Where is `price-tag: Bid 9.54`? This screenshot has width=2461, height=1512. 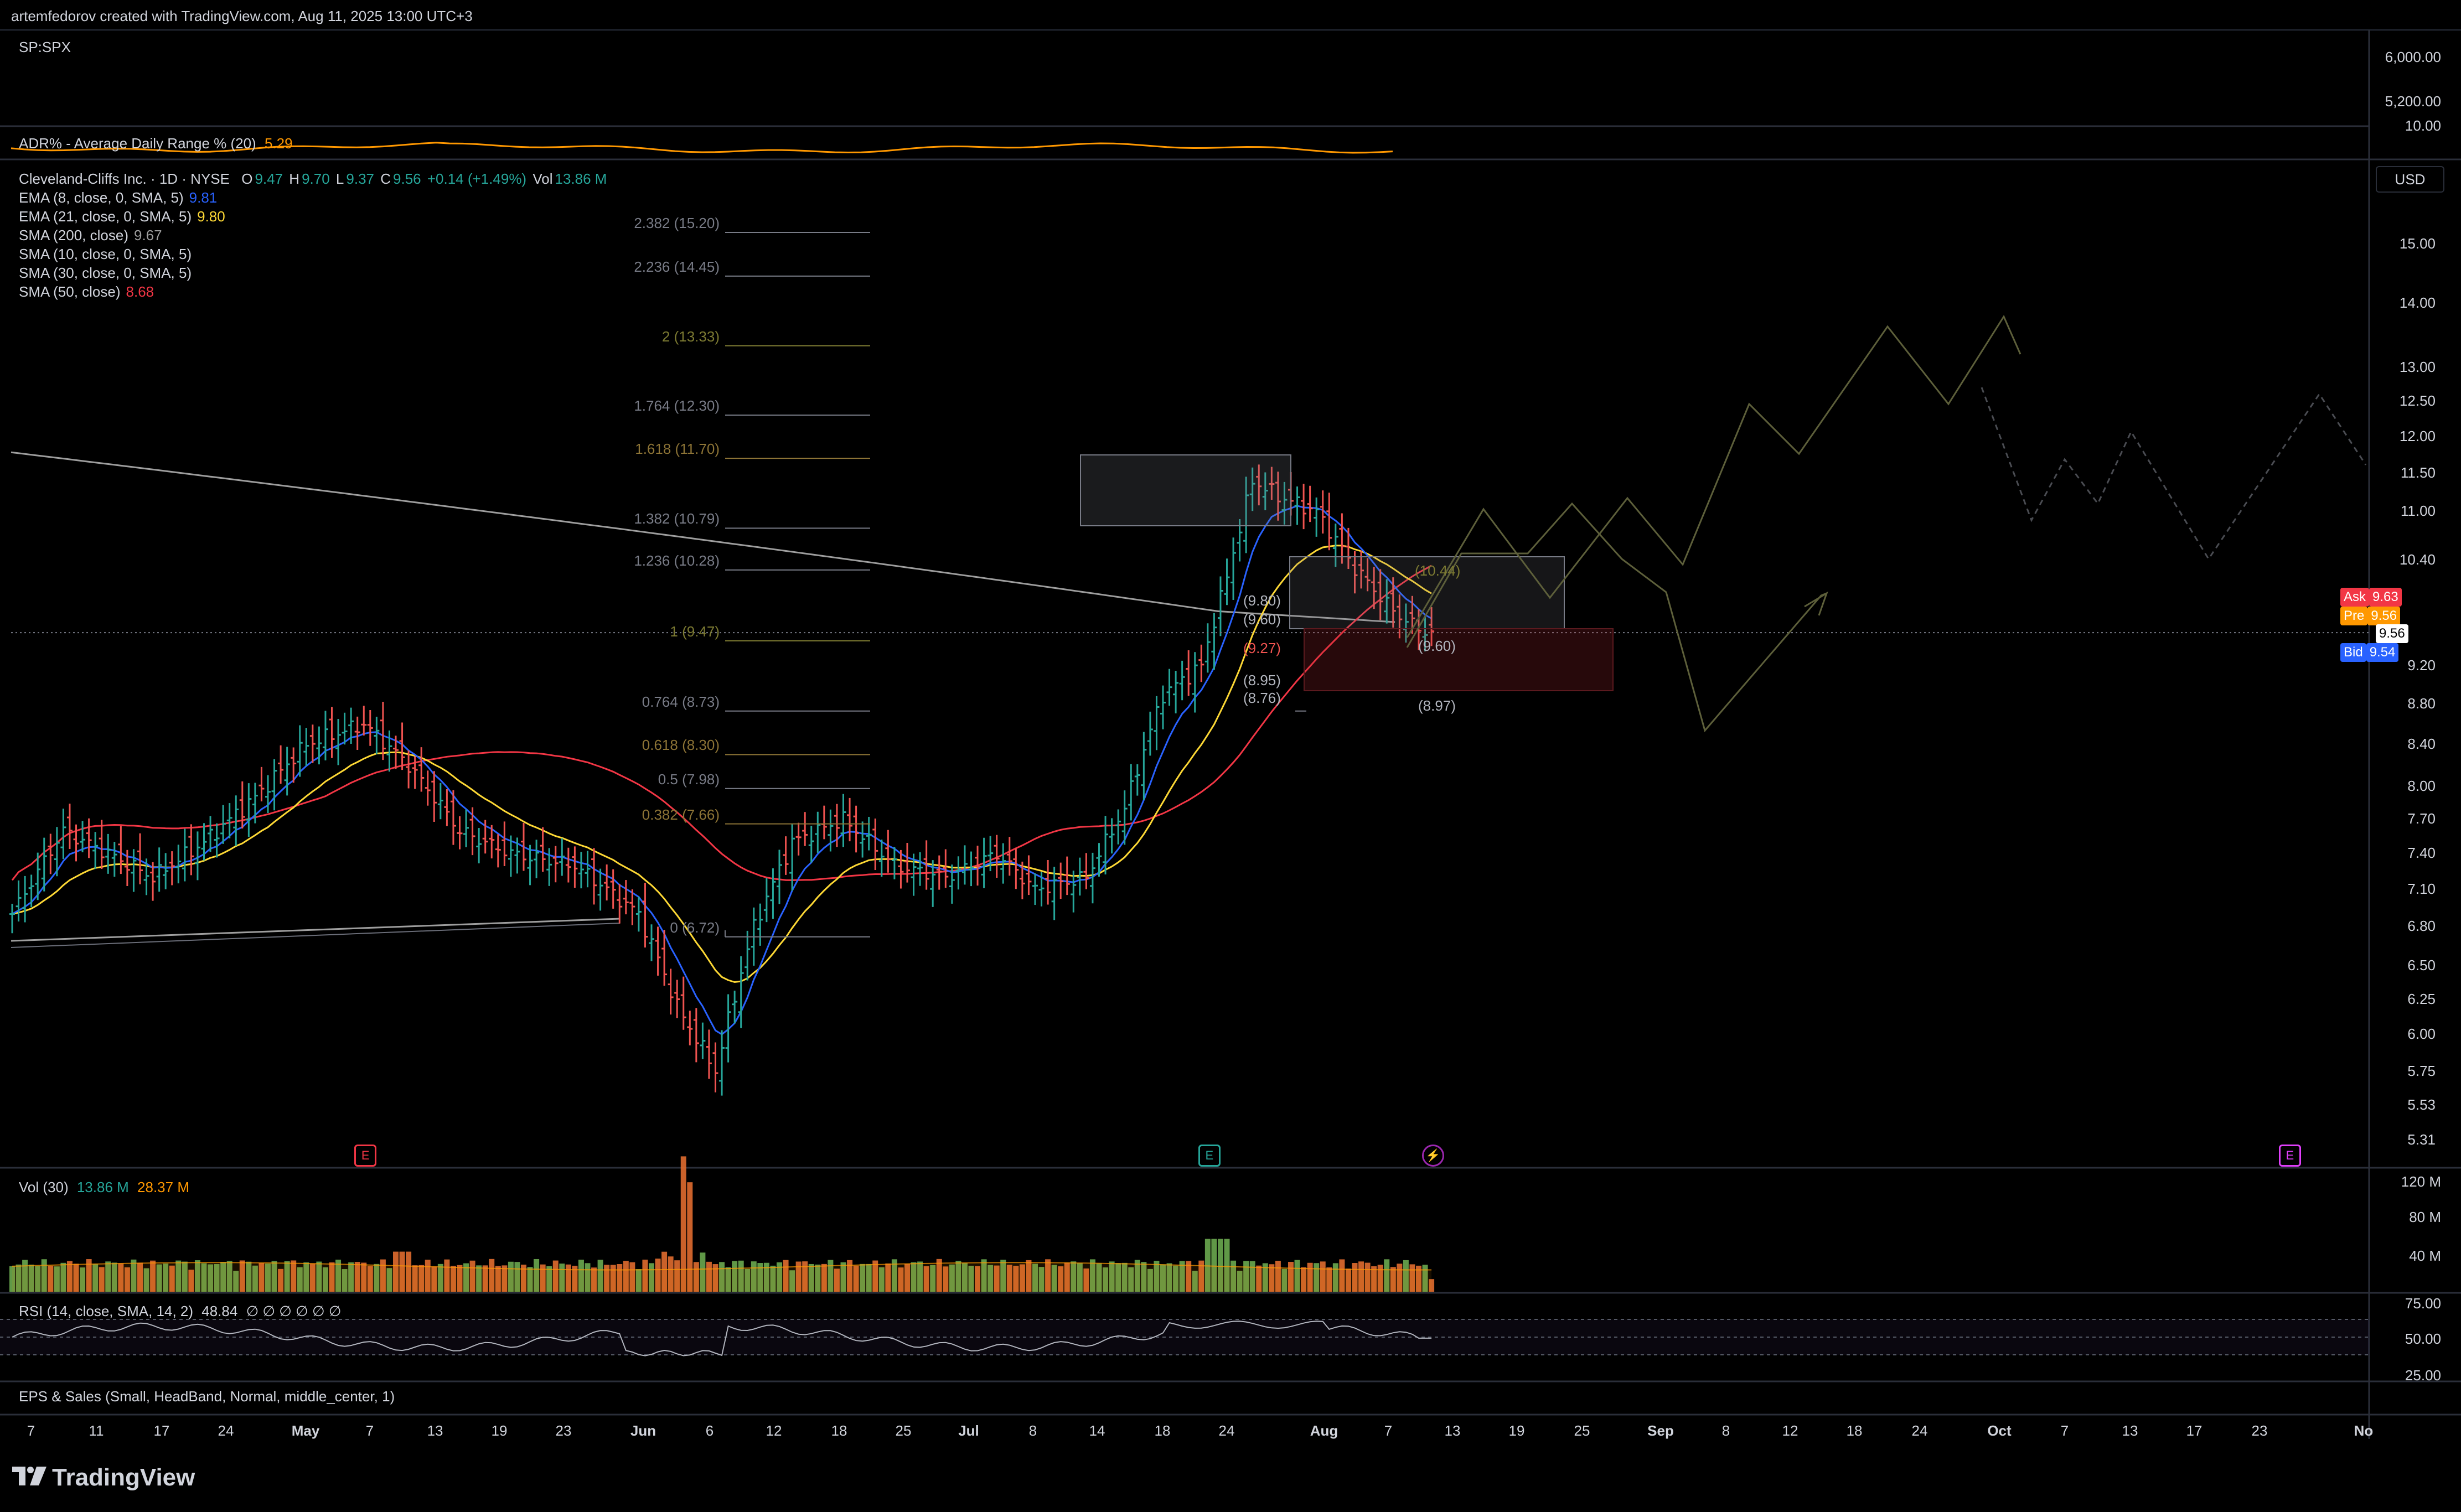
price-tag: Bid 9.54 is located at coordinates (2369, 652).